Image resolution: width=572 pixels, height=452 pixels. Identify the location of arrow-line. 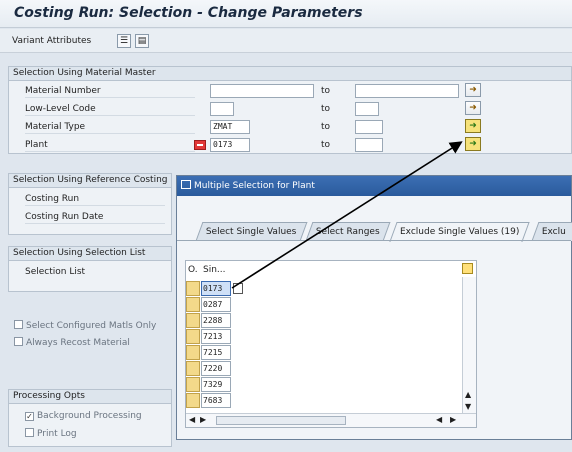
(347, 215).